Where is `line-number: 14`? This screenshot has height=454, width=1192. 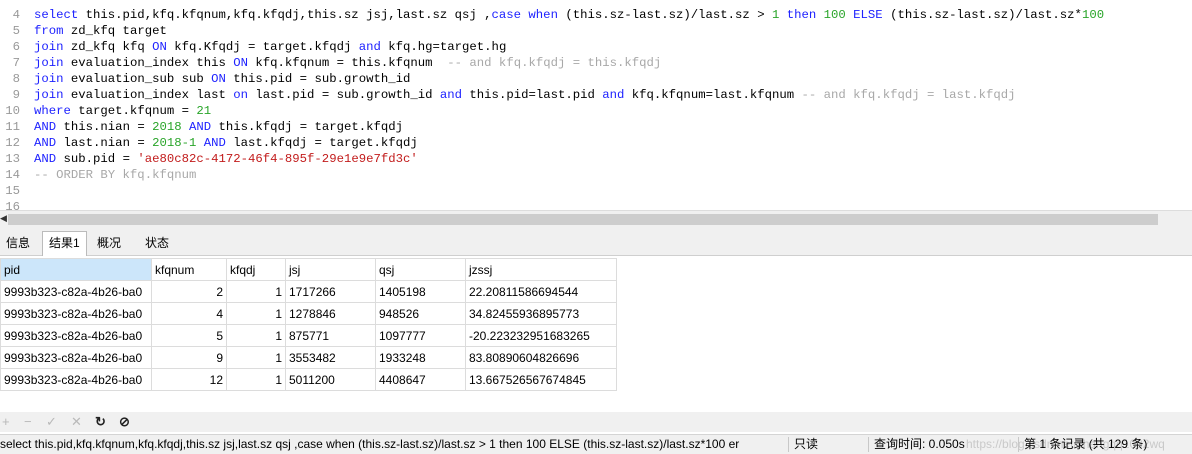 line-number: 14 is located at coordinates (12, 175).